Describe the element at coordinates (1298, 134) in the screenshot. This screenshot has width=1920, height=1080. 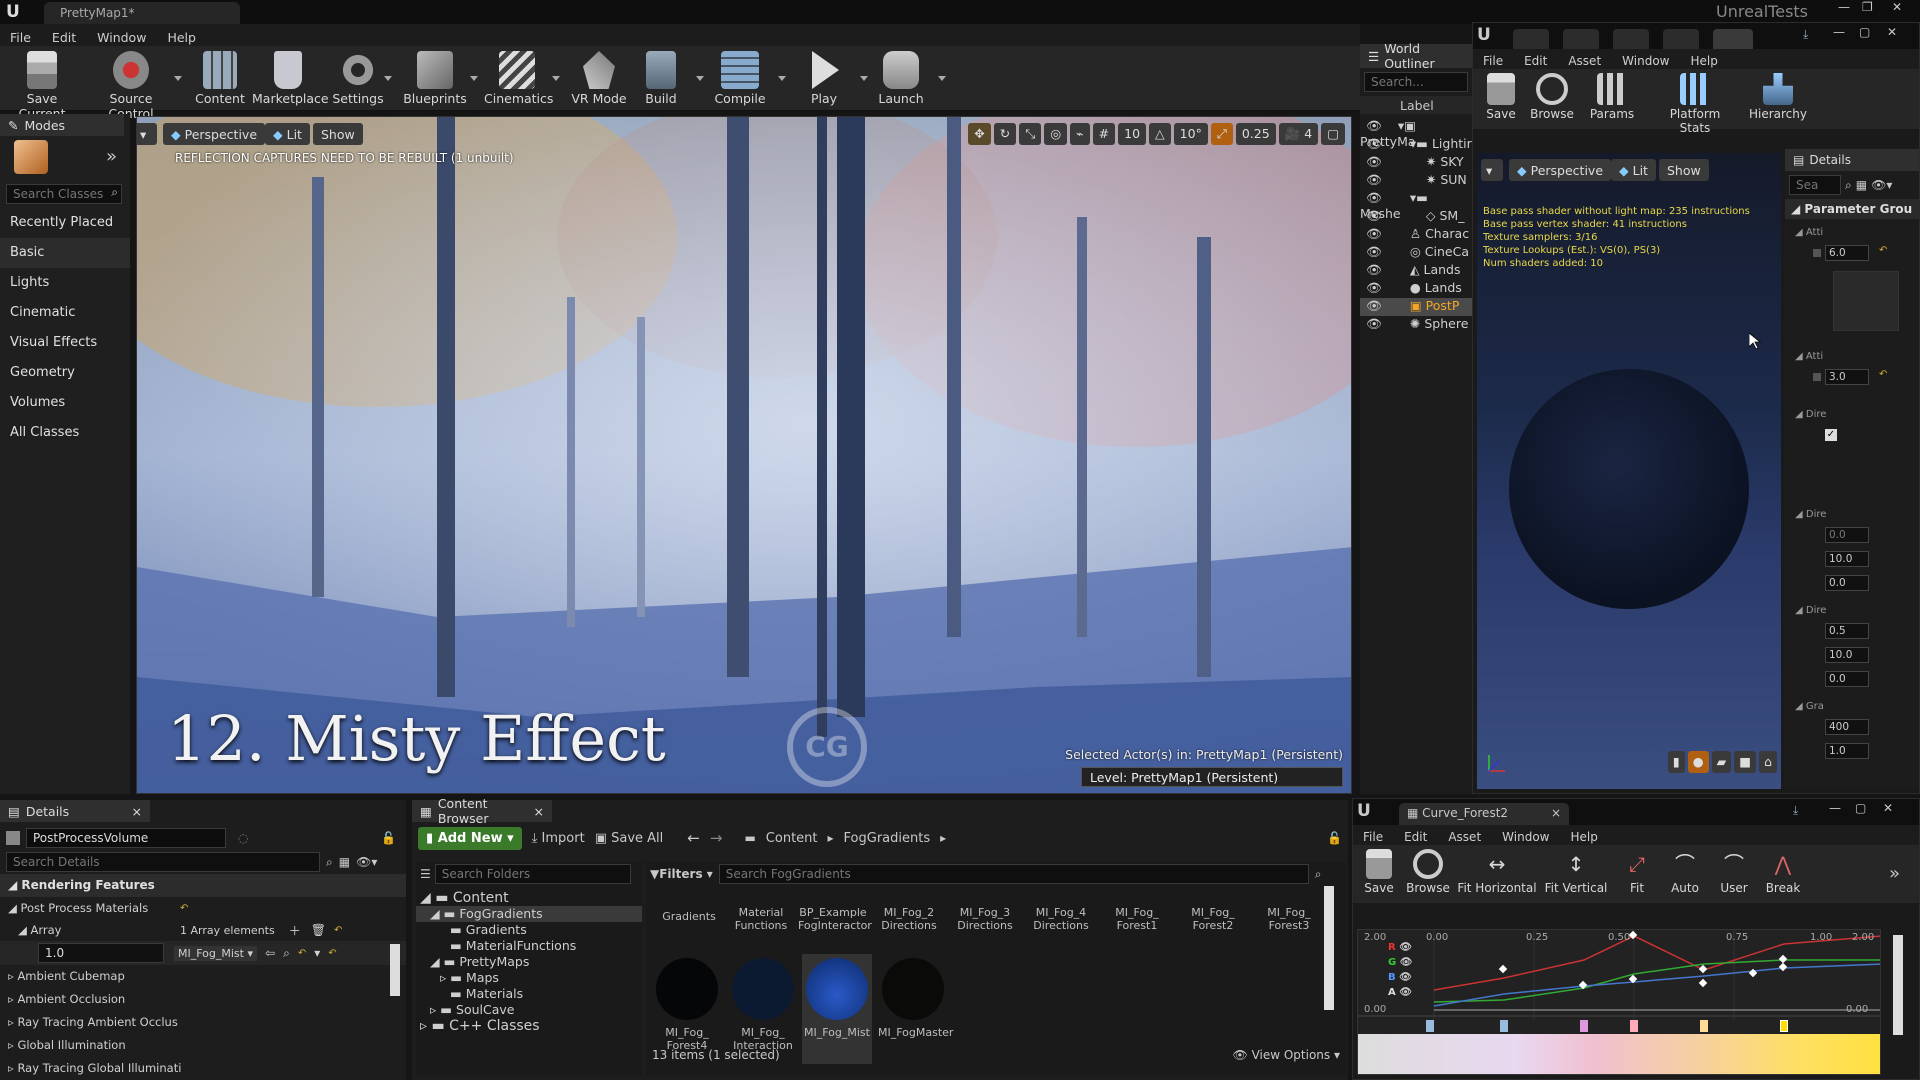
I see `camera-speed-icon: 🎥 4` at that location.